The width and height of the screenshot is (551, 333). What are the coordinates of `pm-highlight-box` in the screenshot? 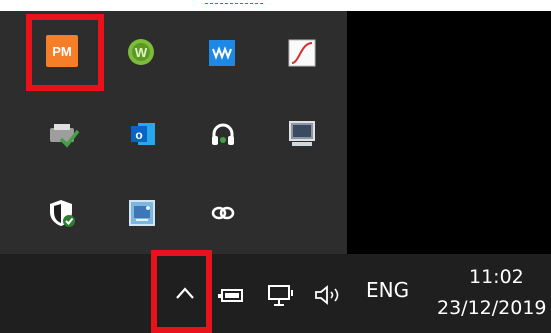 It's located at (65, 52).